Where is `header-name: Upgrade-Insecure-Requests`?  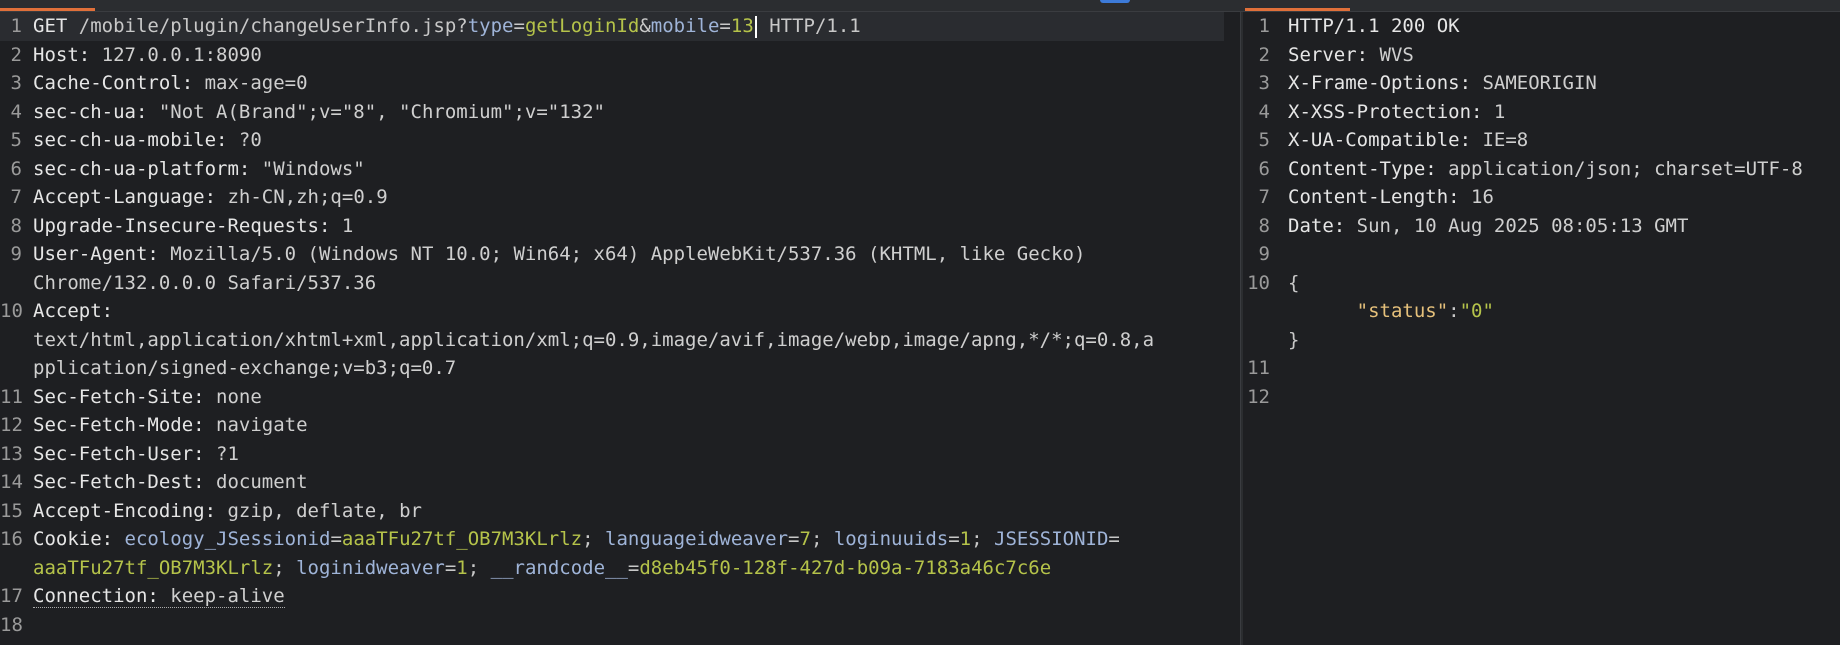 header-name: Upgrade-Insecure-Requests is located at coordinates (176, 225).